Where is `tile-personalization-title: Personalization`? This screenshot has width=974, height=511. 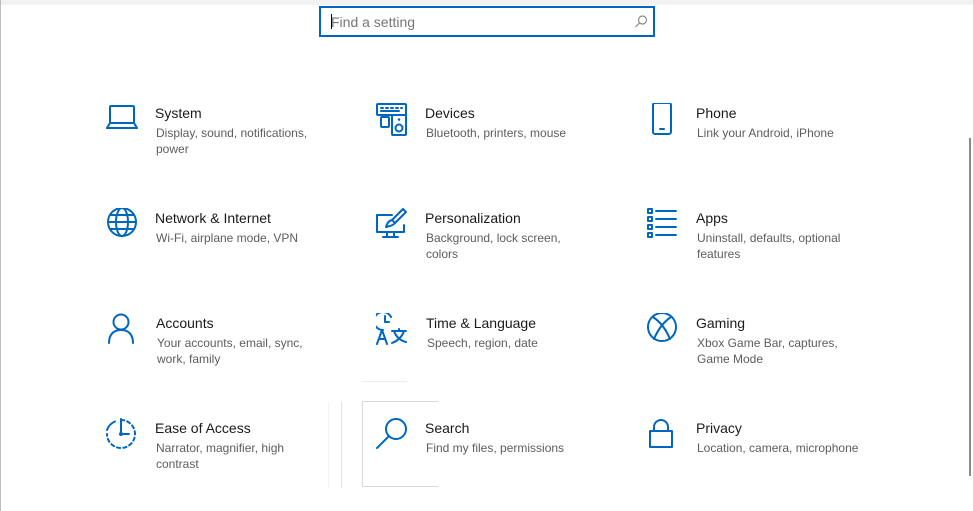 tile-personalization-title: Personalization is located at coordinates (473, 218).